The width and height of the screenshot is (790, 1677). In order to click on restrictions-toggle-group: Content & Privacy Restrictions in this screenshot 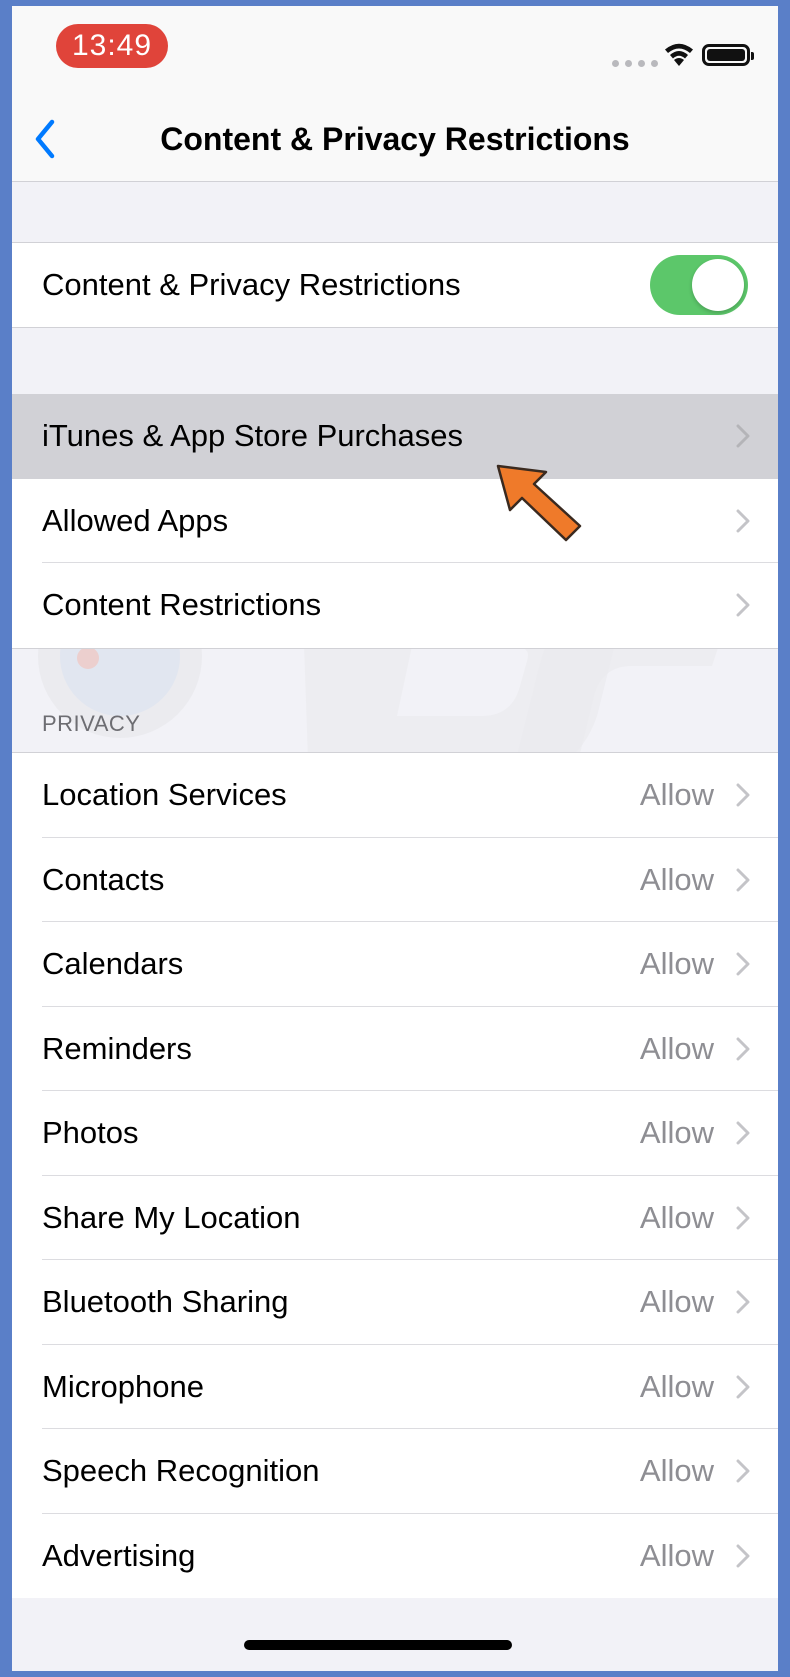, I will do `click(395, 285)`.